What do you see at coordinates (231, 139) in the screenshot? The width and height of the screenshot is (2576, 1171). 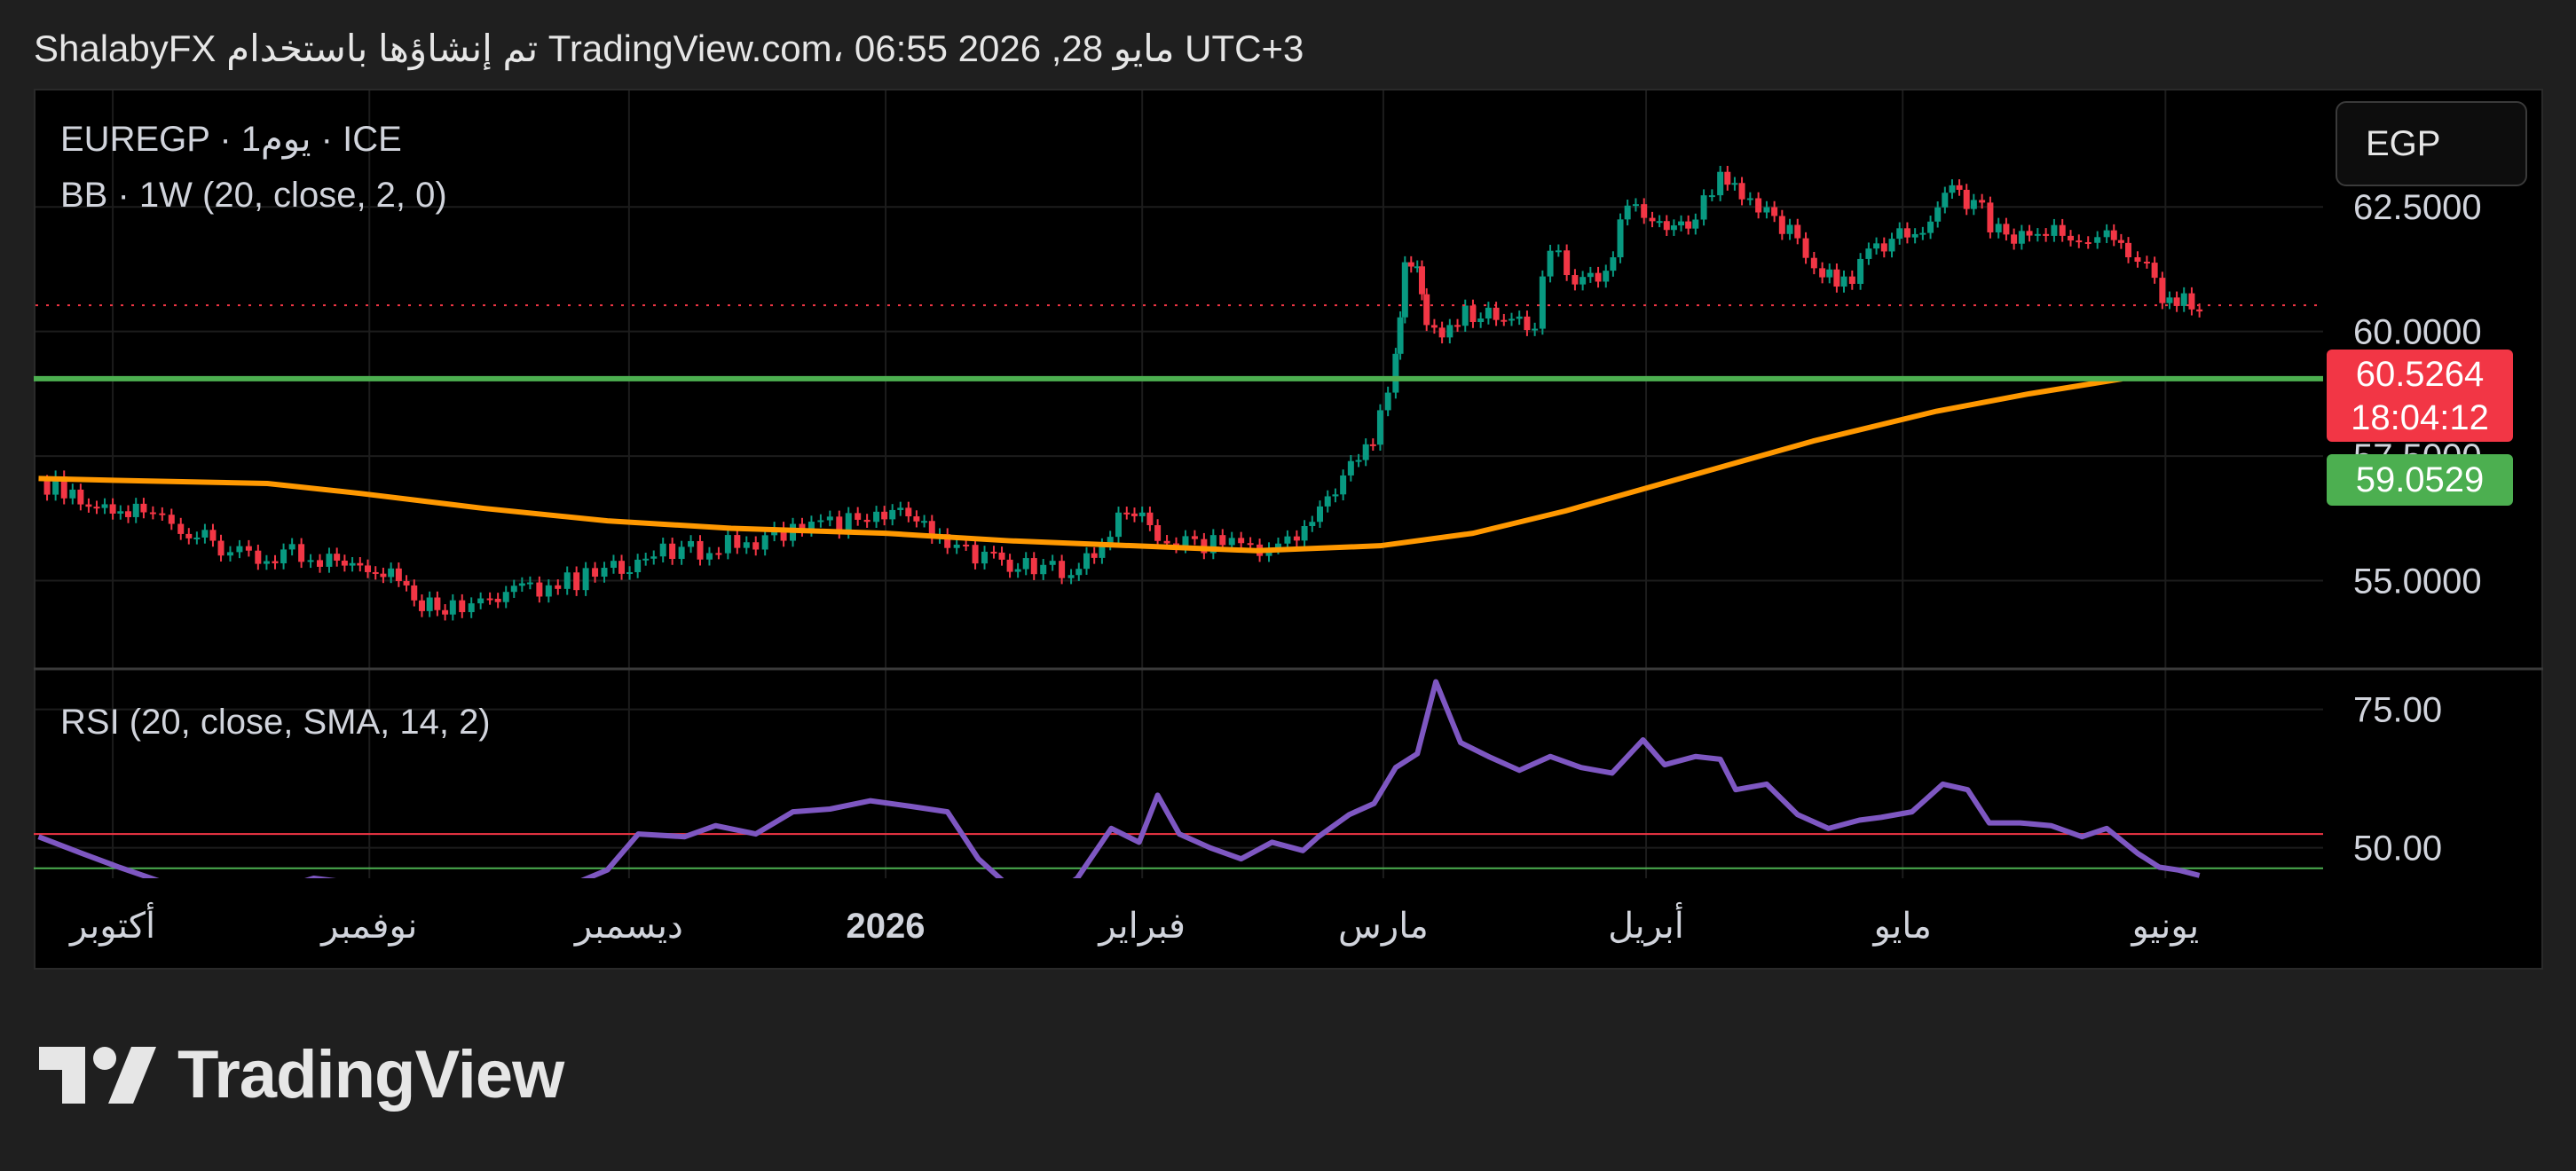 I see `symbol-legend: EUREGP · 1يوم · ICE` at bounding box center [231, 139].